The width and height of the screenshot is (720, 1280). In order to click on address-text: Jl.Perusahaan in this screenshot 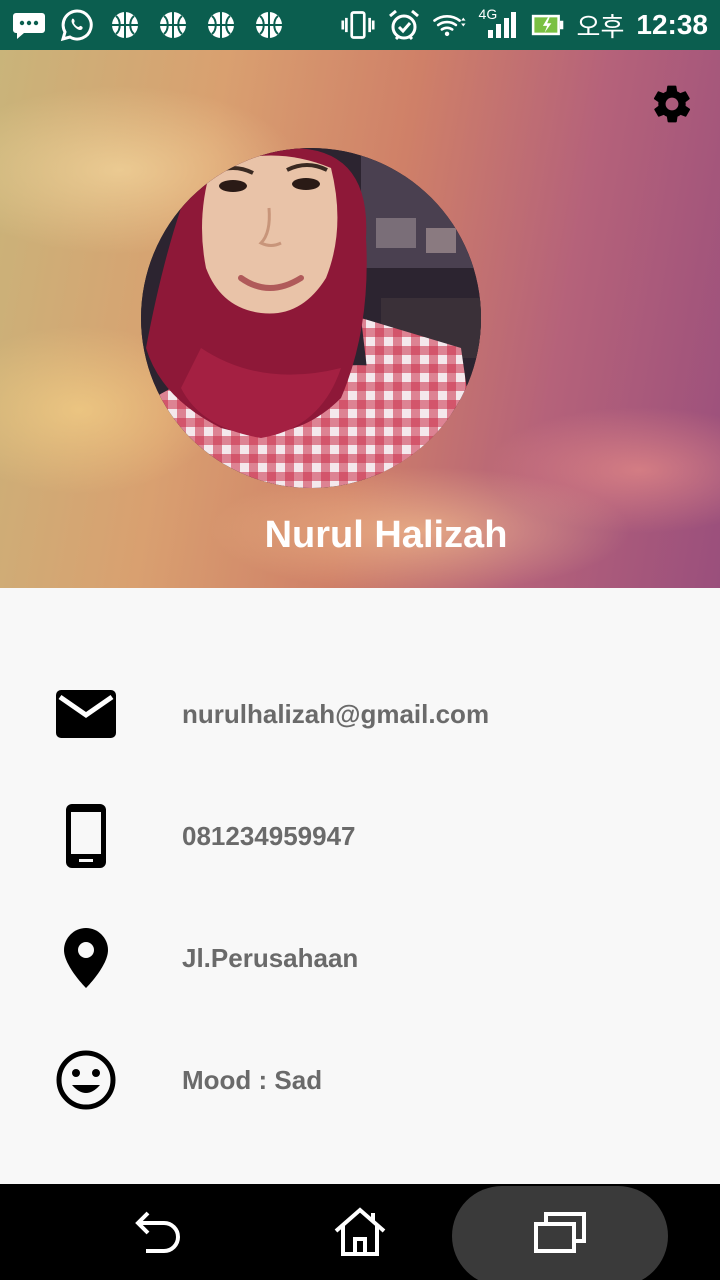, I will do `click(270, 957)`.